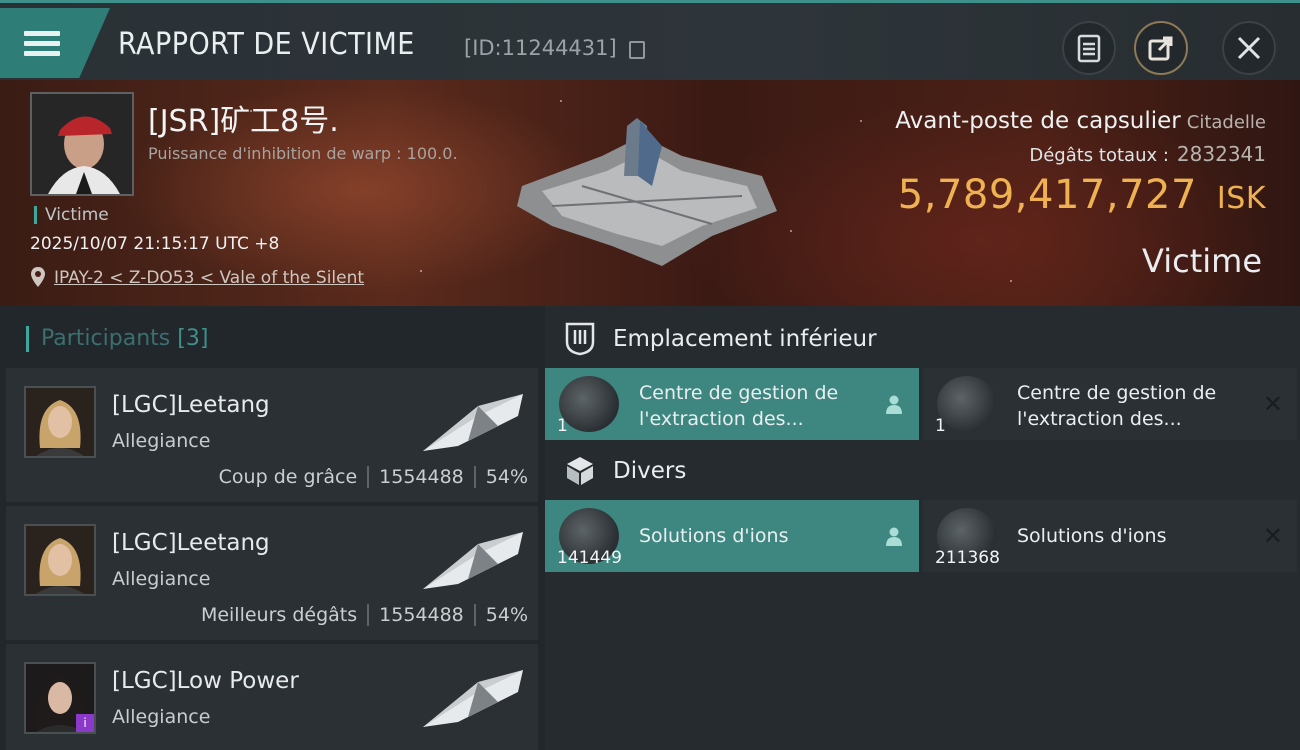 Image resolution: width=1300 pixels, height=750 pixels. I want to click on location-pin-icon, so click(38, 277).